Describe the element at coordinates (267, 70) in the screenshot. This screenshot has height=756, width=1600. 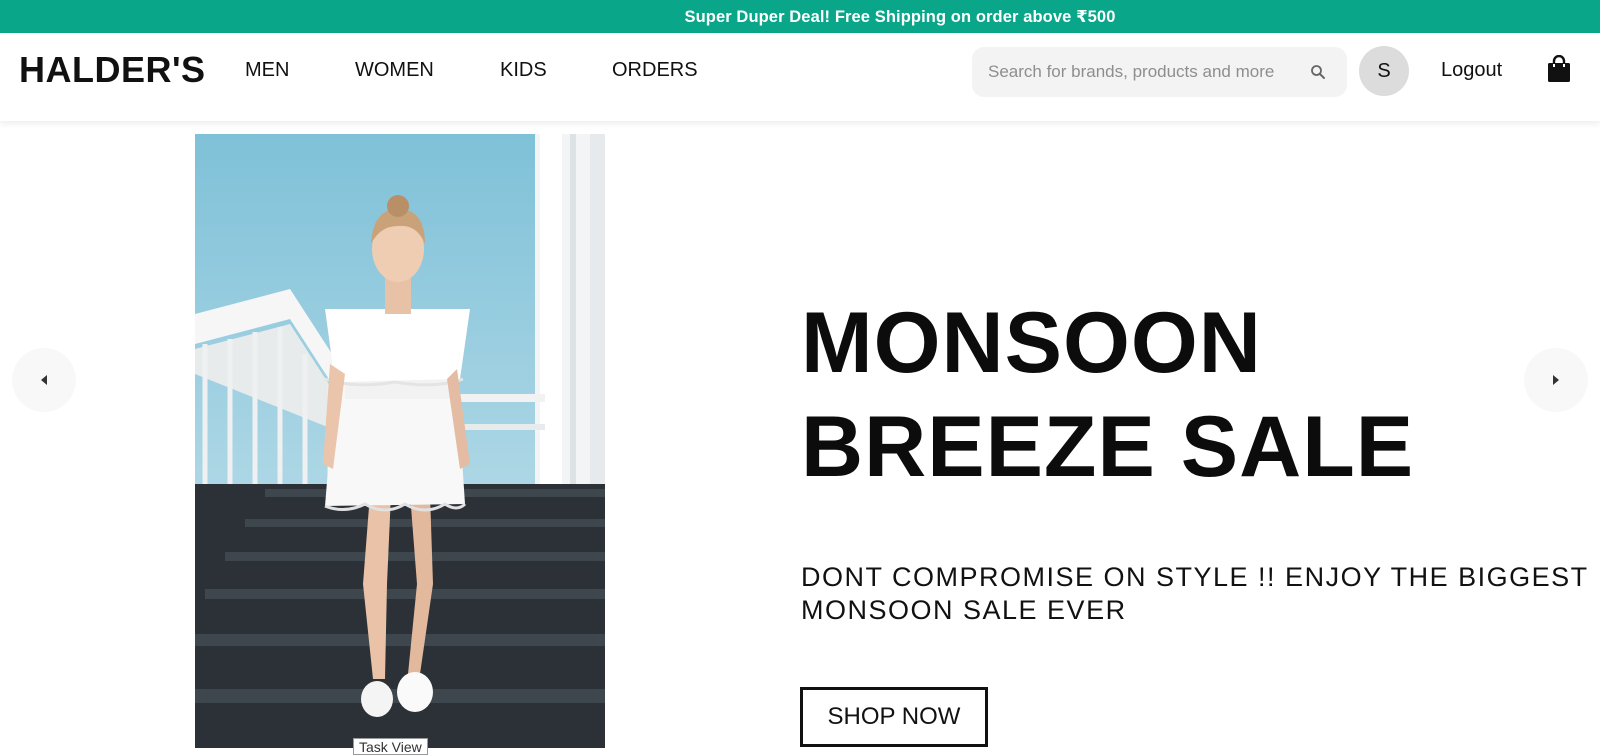
I see `nav-link-men: MEN` at that location.